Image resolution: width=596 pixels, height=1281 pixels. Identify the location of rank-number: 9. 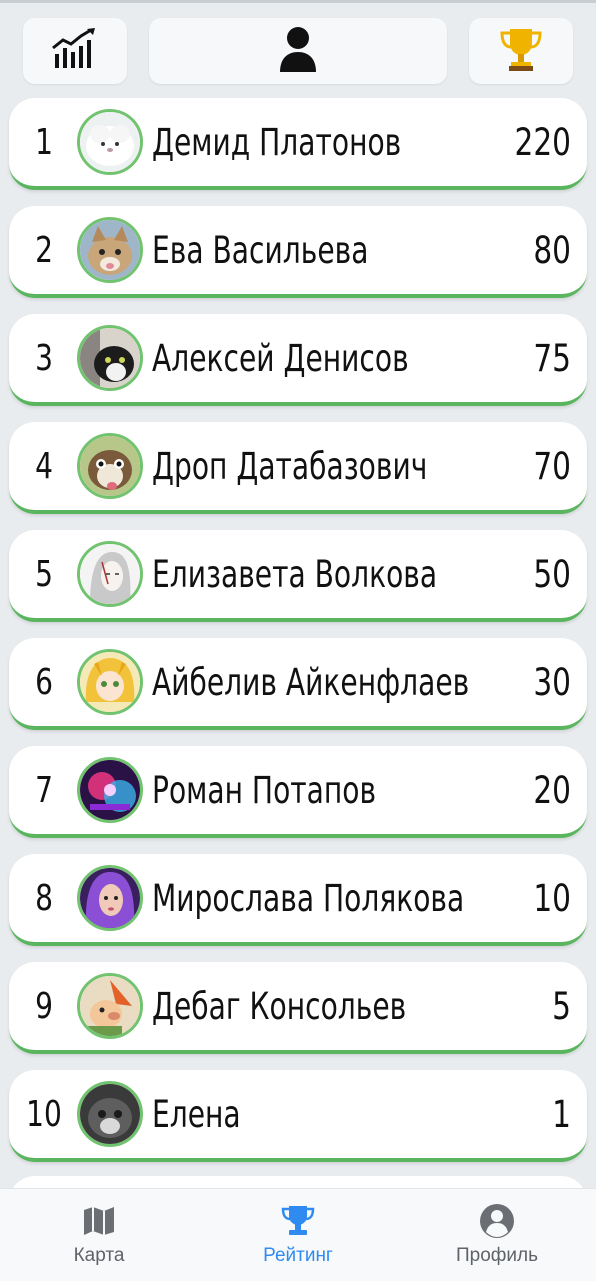
(44, 1006).